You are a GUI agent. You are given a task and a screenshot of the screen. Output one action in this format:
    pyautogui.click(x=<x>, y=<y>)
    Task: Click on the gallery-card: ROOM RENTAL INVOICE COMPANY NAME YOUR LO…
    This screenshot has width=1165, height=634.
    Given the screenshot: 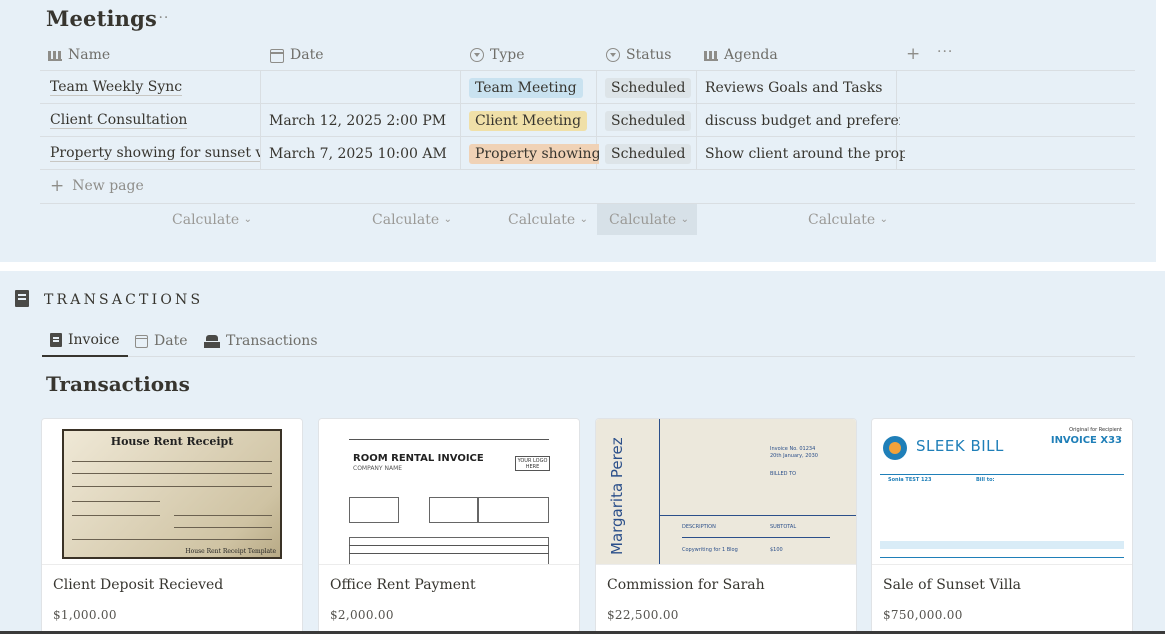 What is the action you would take?
    pyautogui.click(x=449, y=526)
    